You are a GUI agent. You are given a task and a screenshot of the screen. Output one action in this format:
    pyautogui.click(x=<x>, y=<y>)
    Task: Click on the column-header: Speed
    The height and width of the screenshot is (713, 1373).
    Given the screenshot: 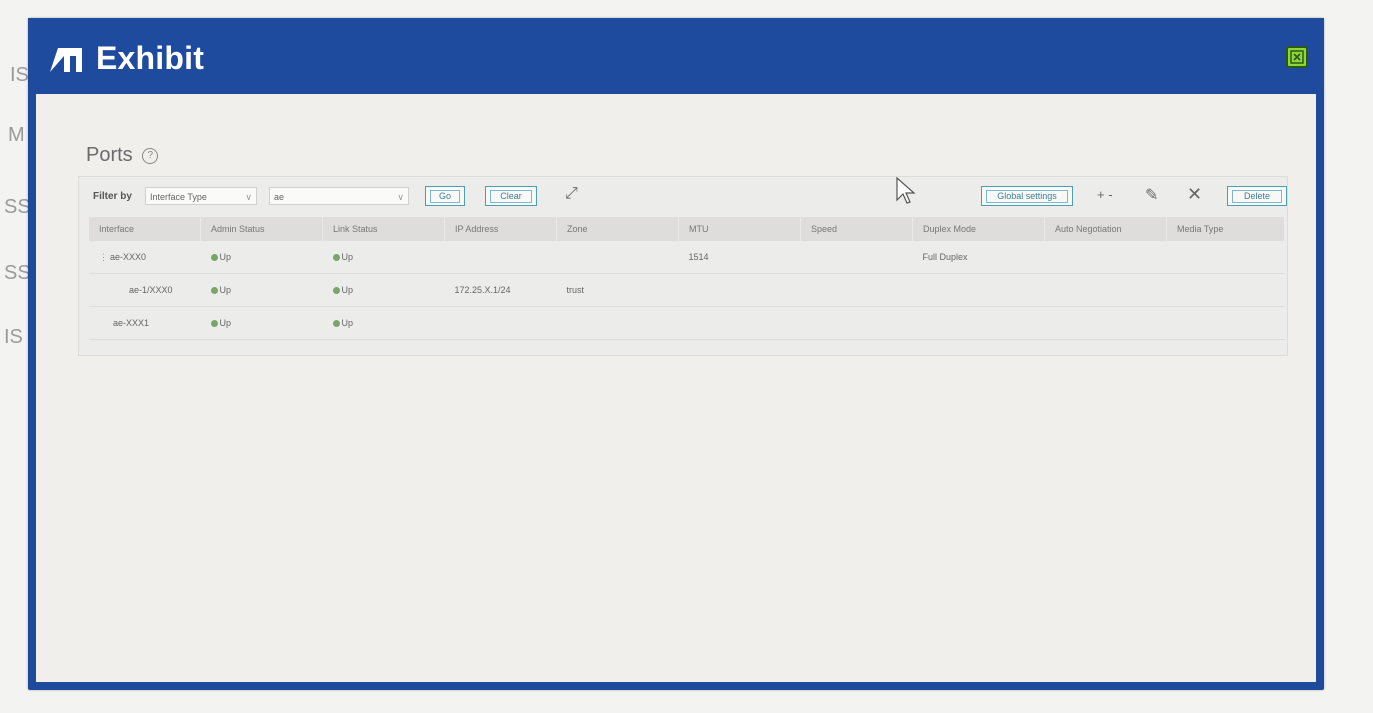 What is the action you would take?
    pyautogui.click(x=856, y=229)
    